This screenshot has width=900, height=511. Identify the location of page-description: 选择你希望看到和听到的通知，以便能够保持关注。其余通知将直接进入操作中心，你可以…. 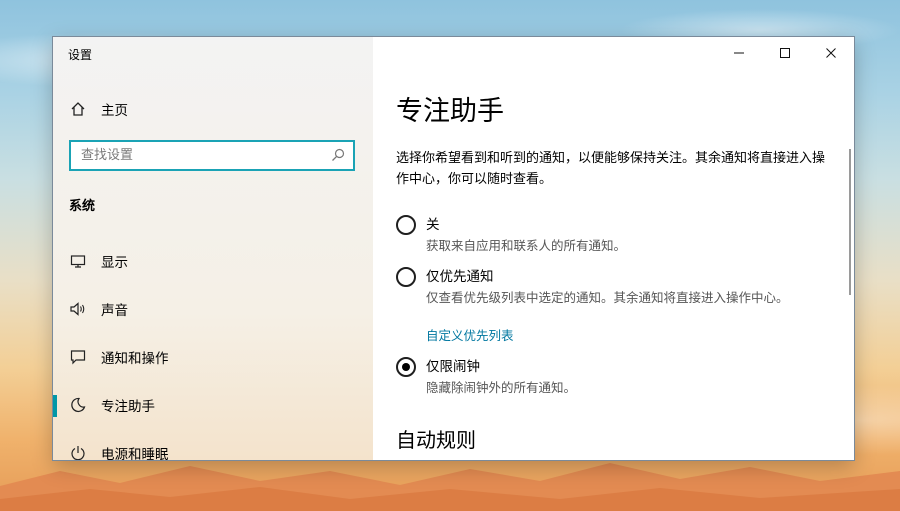
(611, 169).